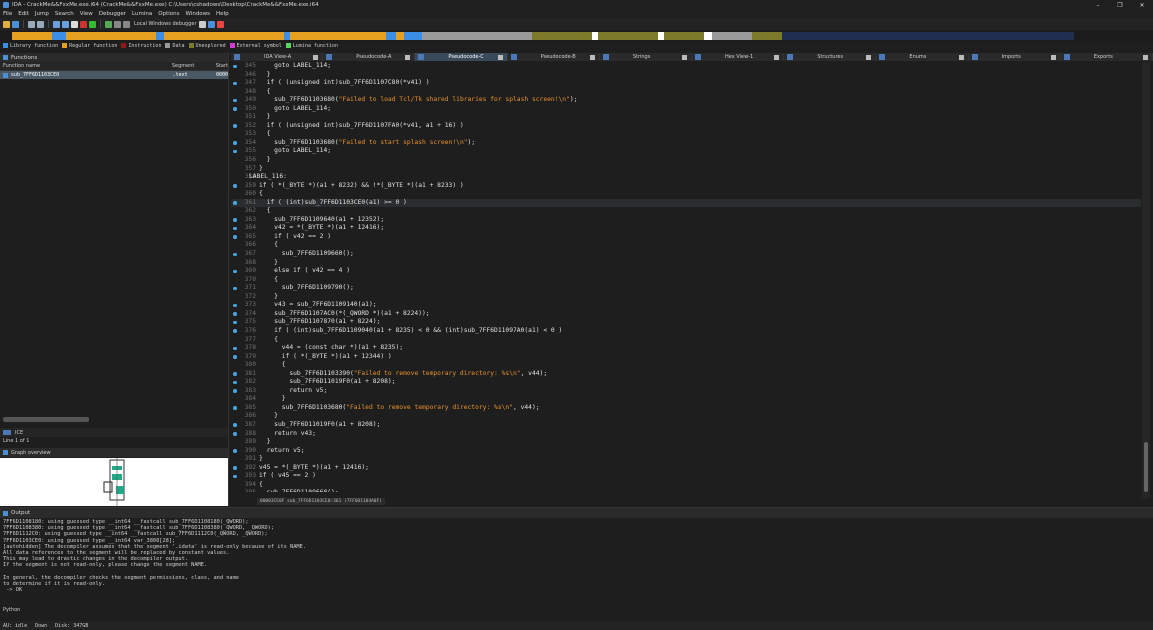 Image resolution: width=1153 pixels, height=630 pixels. Describe the element at coordinates (922, 57) in the screenshot. I see `tab-enums: Enums` at that location.